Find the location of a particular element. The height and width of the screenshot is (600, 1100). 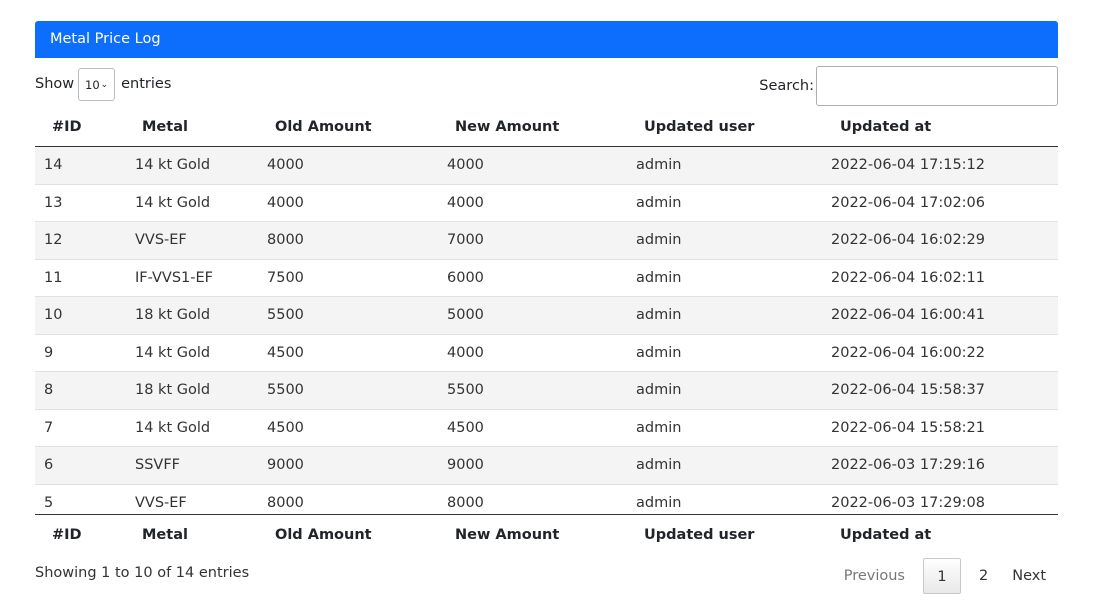

page-button-2: 2 is located at coordinates (983, 576).